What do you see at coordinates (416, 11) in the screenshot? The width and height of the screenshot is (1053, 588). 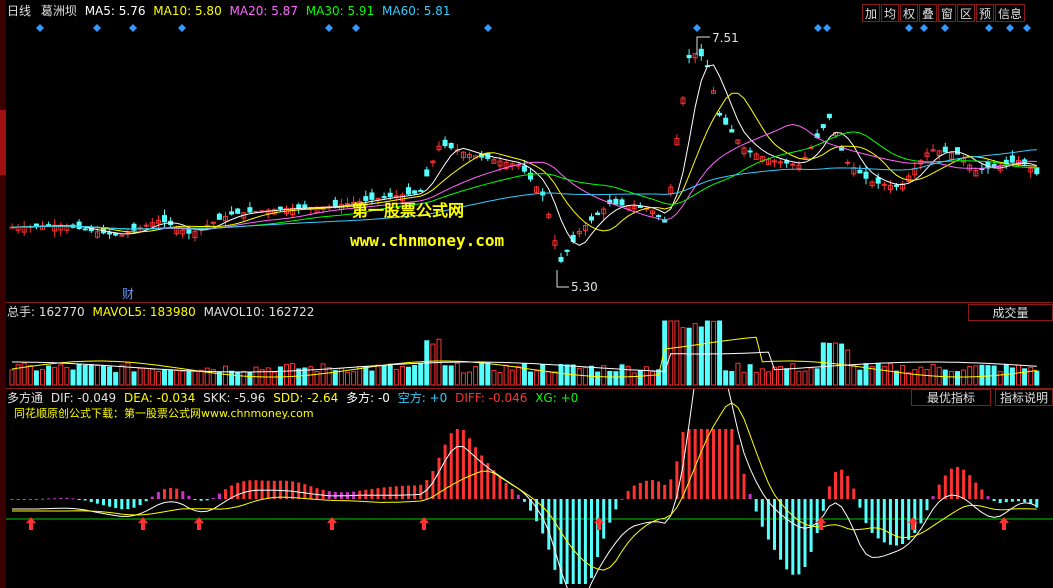 I see `ma60-value: MA60: 5.81` at bounding box center [416, 11].